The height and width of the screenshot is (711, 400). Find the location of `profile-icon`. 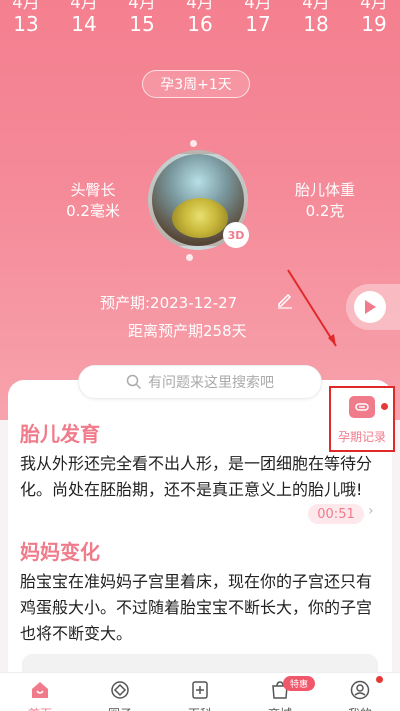

profile-icon is located at coordinates (360, 690).